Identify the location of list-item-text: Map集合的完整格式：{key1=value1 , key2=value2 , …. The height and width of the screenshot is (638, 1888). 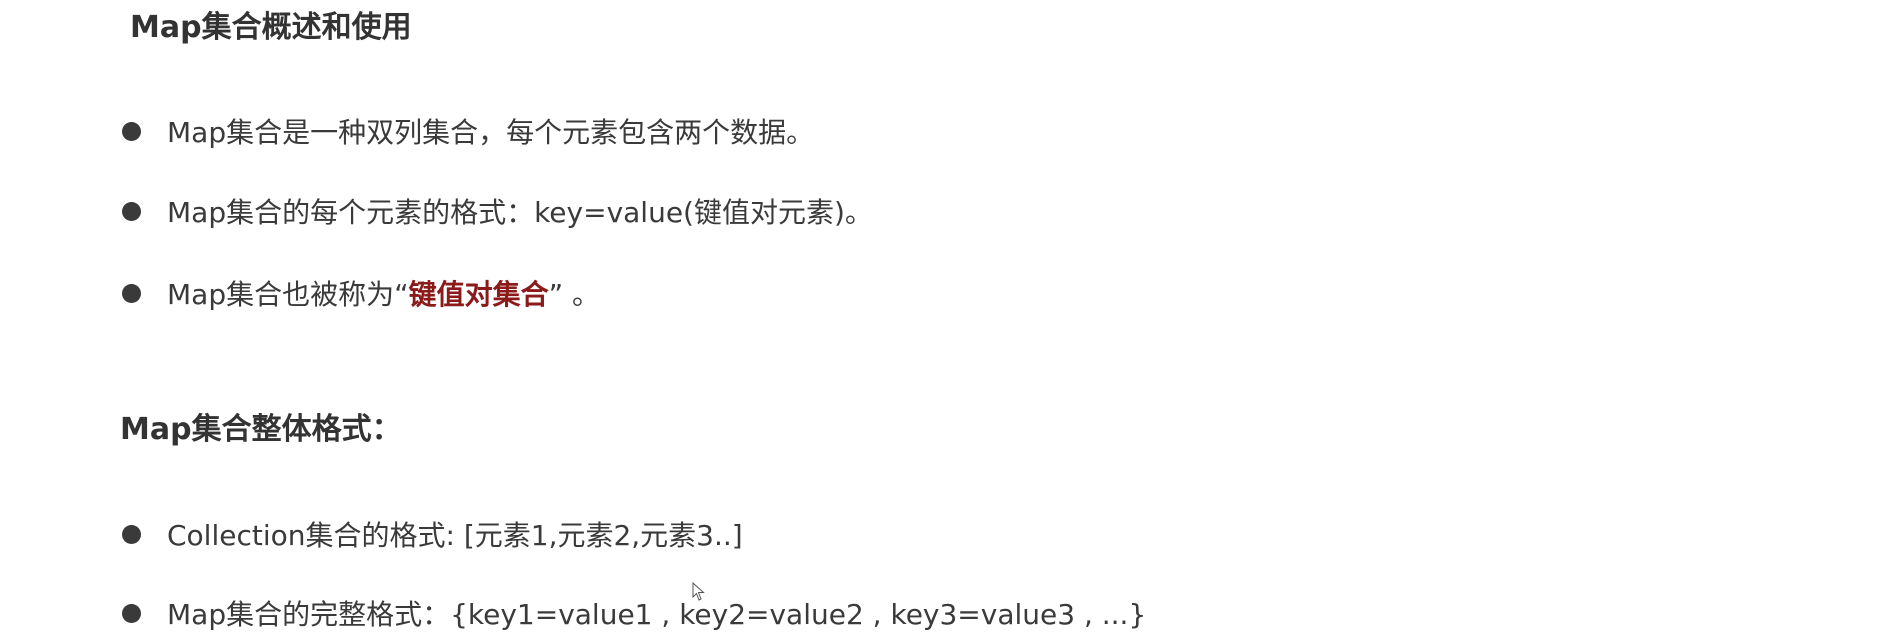
(657, 614).